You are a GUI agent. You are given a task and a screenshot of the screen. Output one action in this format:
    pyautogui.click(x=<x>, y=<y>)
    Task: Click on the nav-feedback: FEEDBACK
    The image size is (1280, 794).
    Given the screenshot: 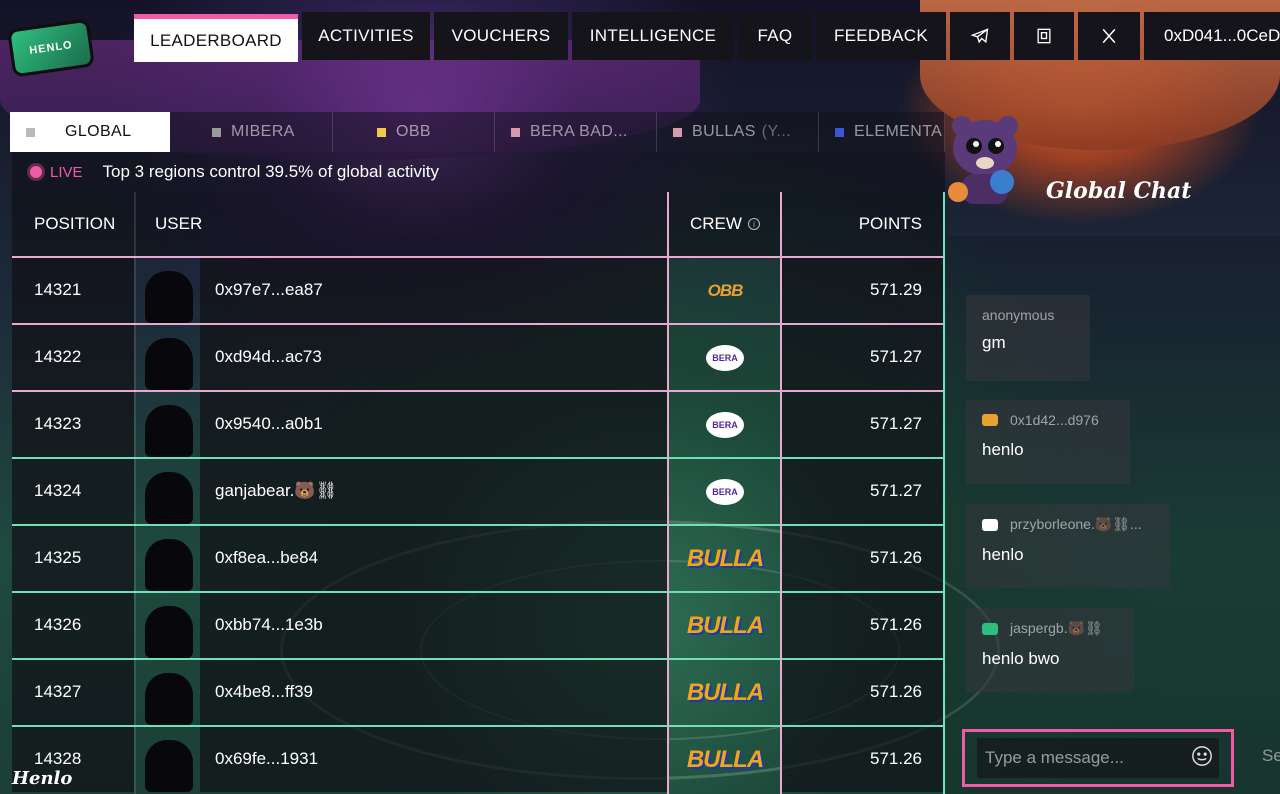 What is the action you would take?
    pyautogui.click(x=881, y=36)
    